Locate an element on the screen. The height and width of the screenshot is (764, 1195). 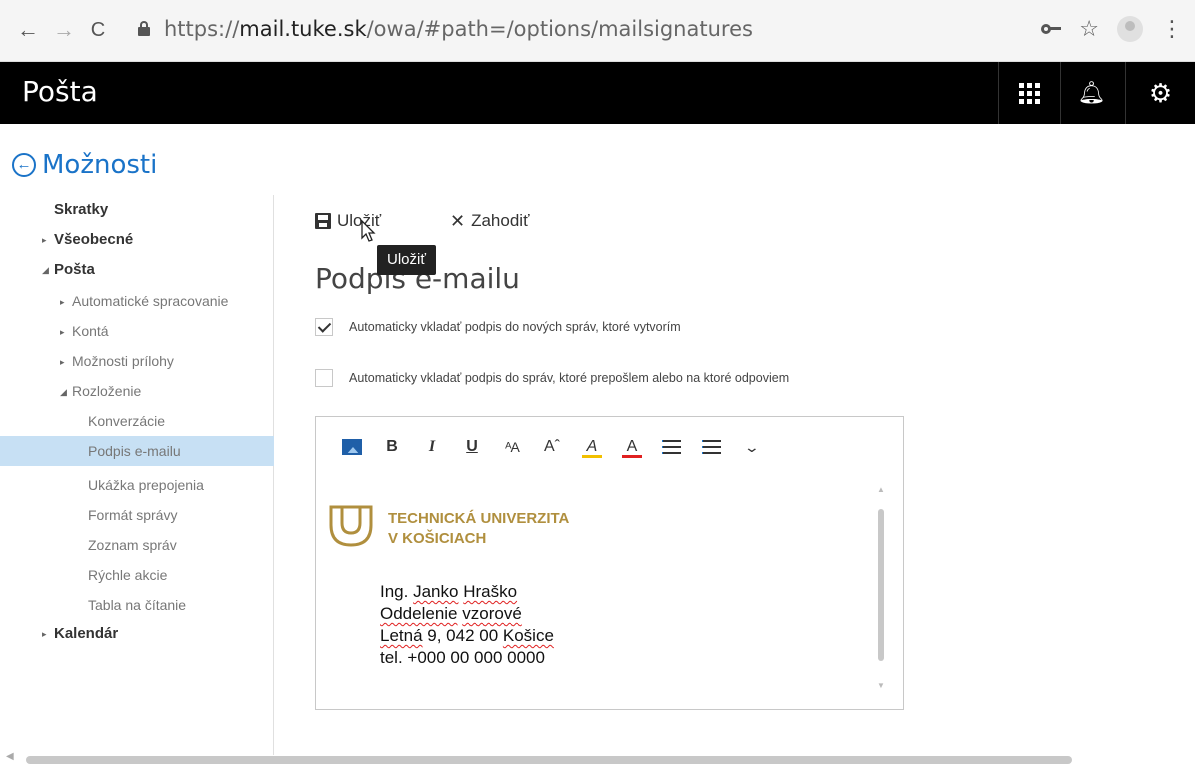
sidebar-item-label: Konverzácie is located at coordinates (127, 421).